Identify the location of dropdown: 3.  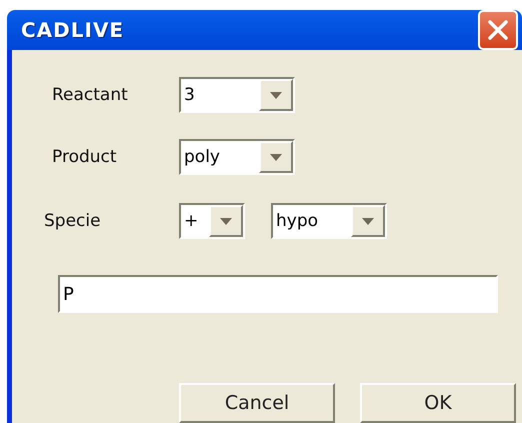
(237, 95).